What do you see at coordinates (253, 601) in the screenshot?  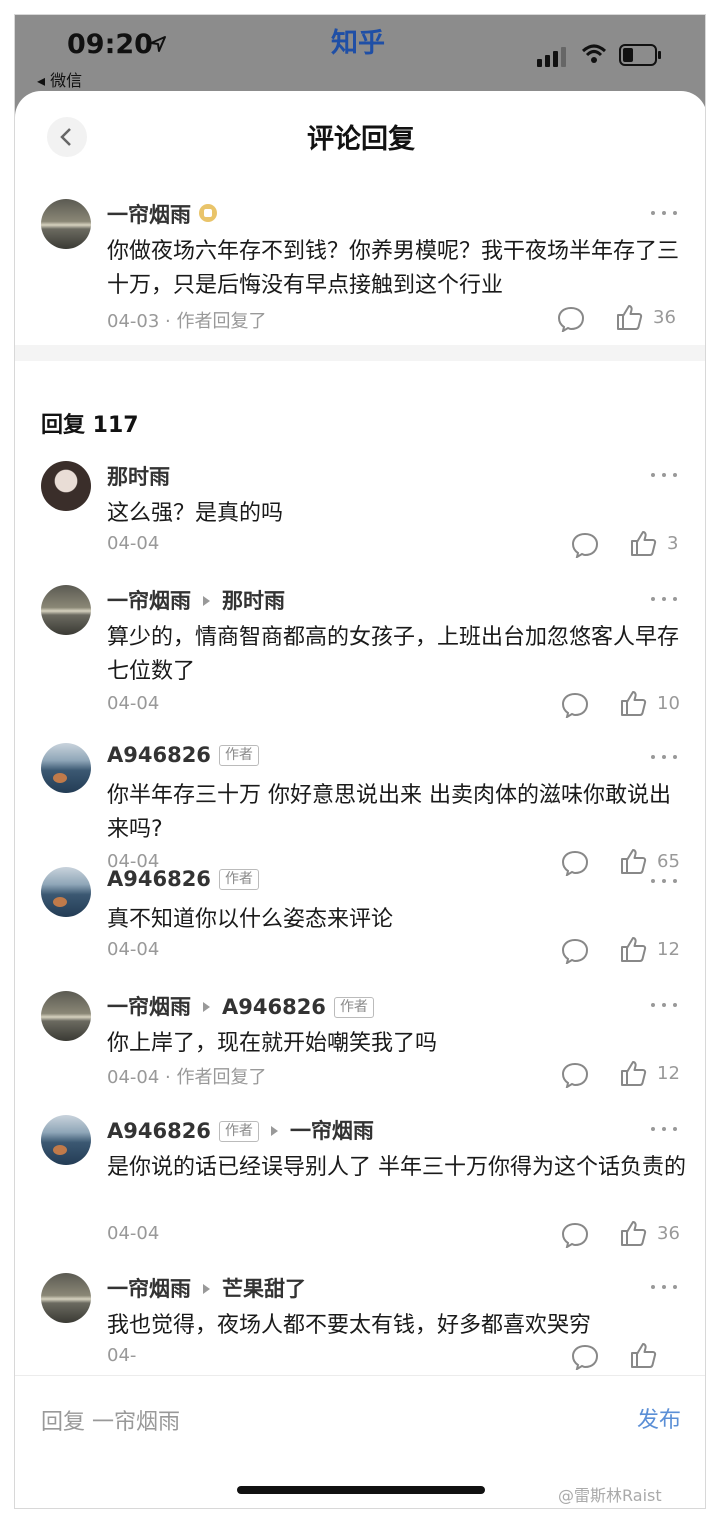 I see `reply-to-name: 那时雨` at bounding box center [253, 601].